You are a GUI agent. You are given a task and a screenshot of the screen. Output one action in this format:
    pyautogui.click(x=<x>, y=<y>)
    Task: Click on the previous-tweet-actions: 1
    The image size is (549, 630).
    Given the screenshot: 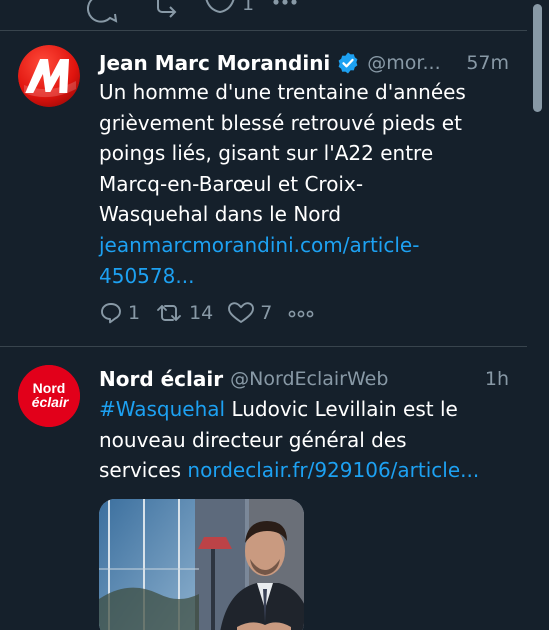 What is the action you would take?
    pyautogui.click(x=263, y=15)
    